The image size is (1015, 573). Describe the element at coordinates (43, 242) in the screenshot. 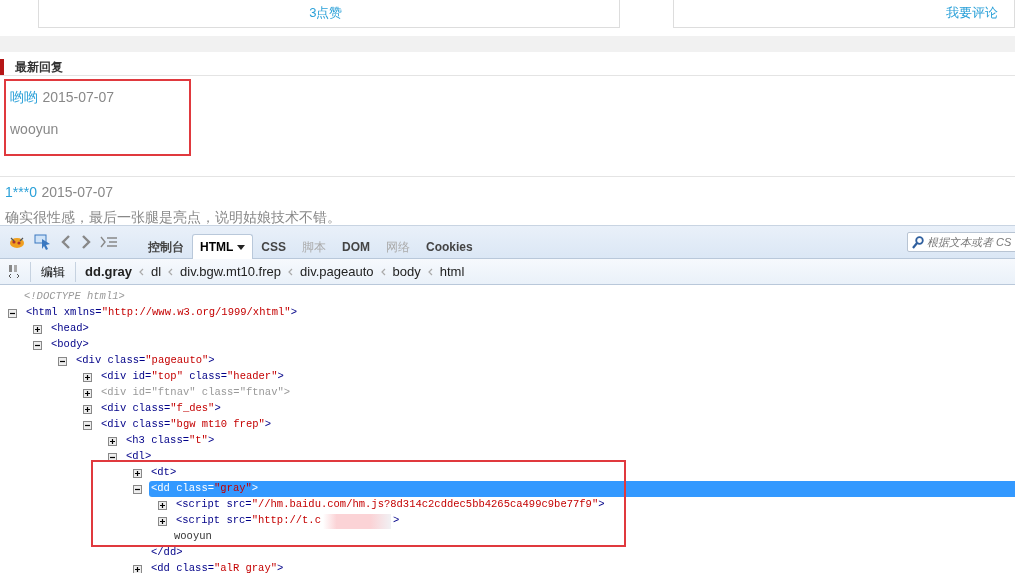

I see `inspect-icon` at that location.